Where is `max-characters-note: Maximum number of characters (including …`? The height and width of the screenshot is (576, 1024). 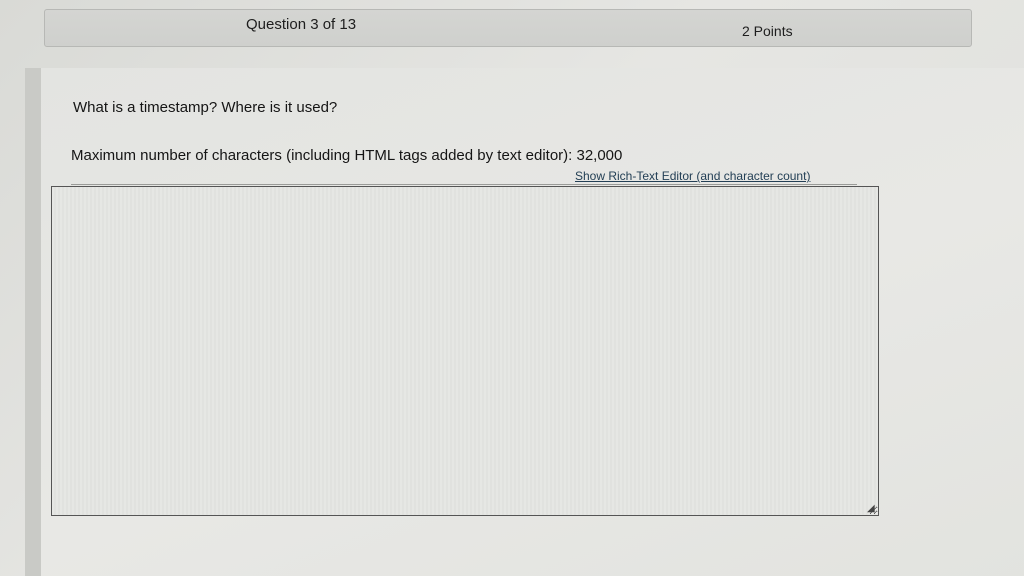
max-characters-note: Maximum number of characters (including … is located at coordinates (347, 155).